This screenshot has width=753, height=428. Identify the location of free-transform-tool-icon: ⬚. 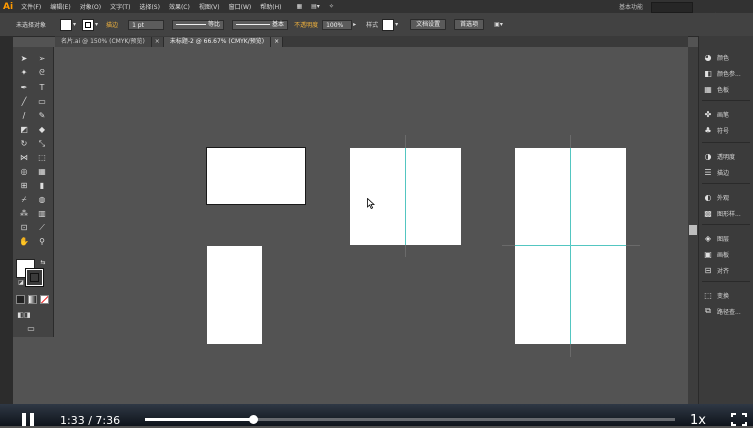
(42, 158).